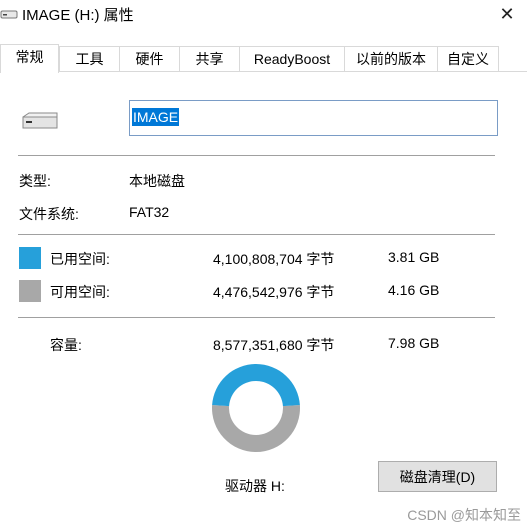 This screenshot has width=527, height=531. What do you see at coordinates (256, 428) in the screenshot?
I see `free-space-arc` at bounding box center [256, 428].